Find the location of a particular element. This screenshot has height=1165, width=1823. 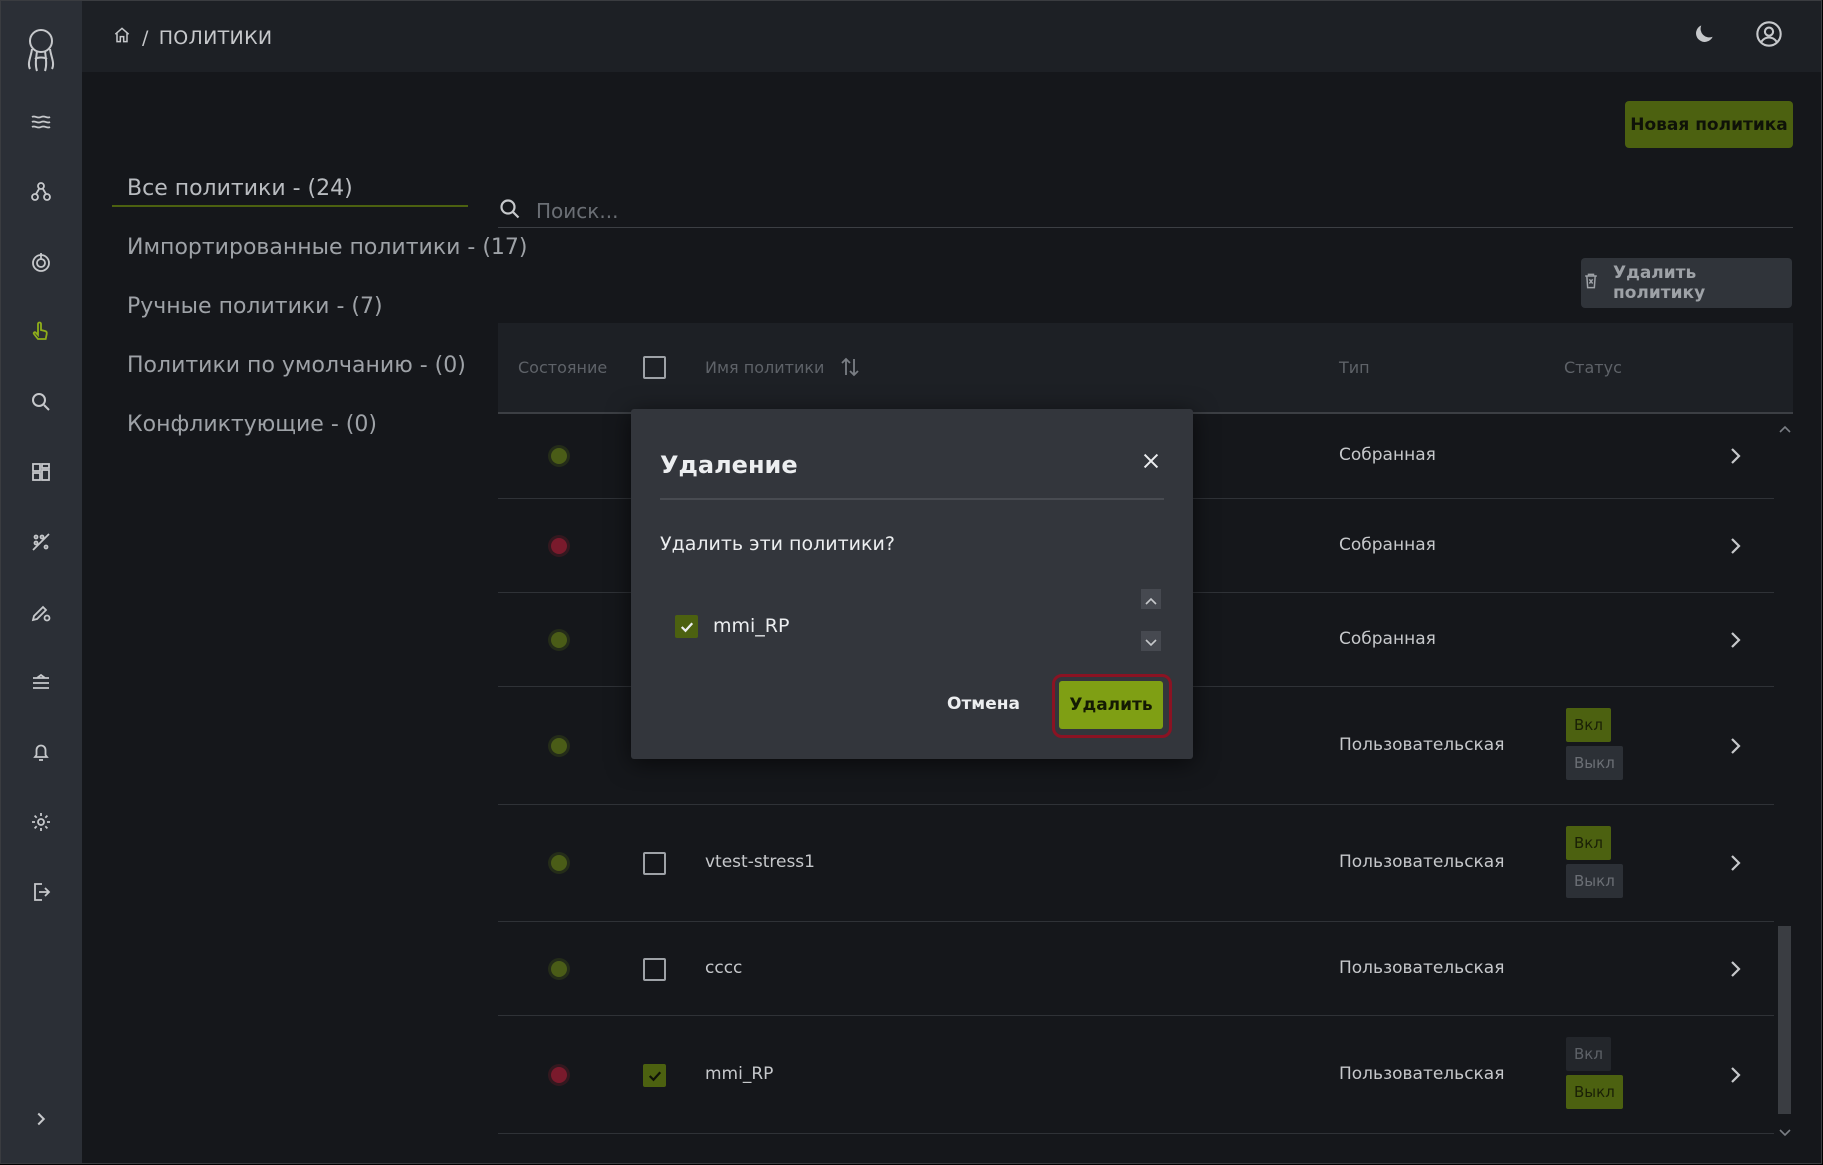

policy-type: Пользовательская is located at coordinates (1422, 968).